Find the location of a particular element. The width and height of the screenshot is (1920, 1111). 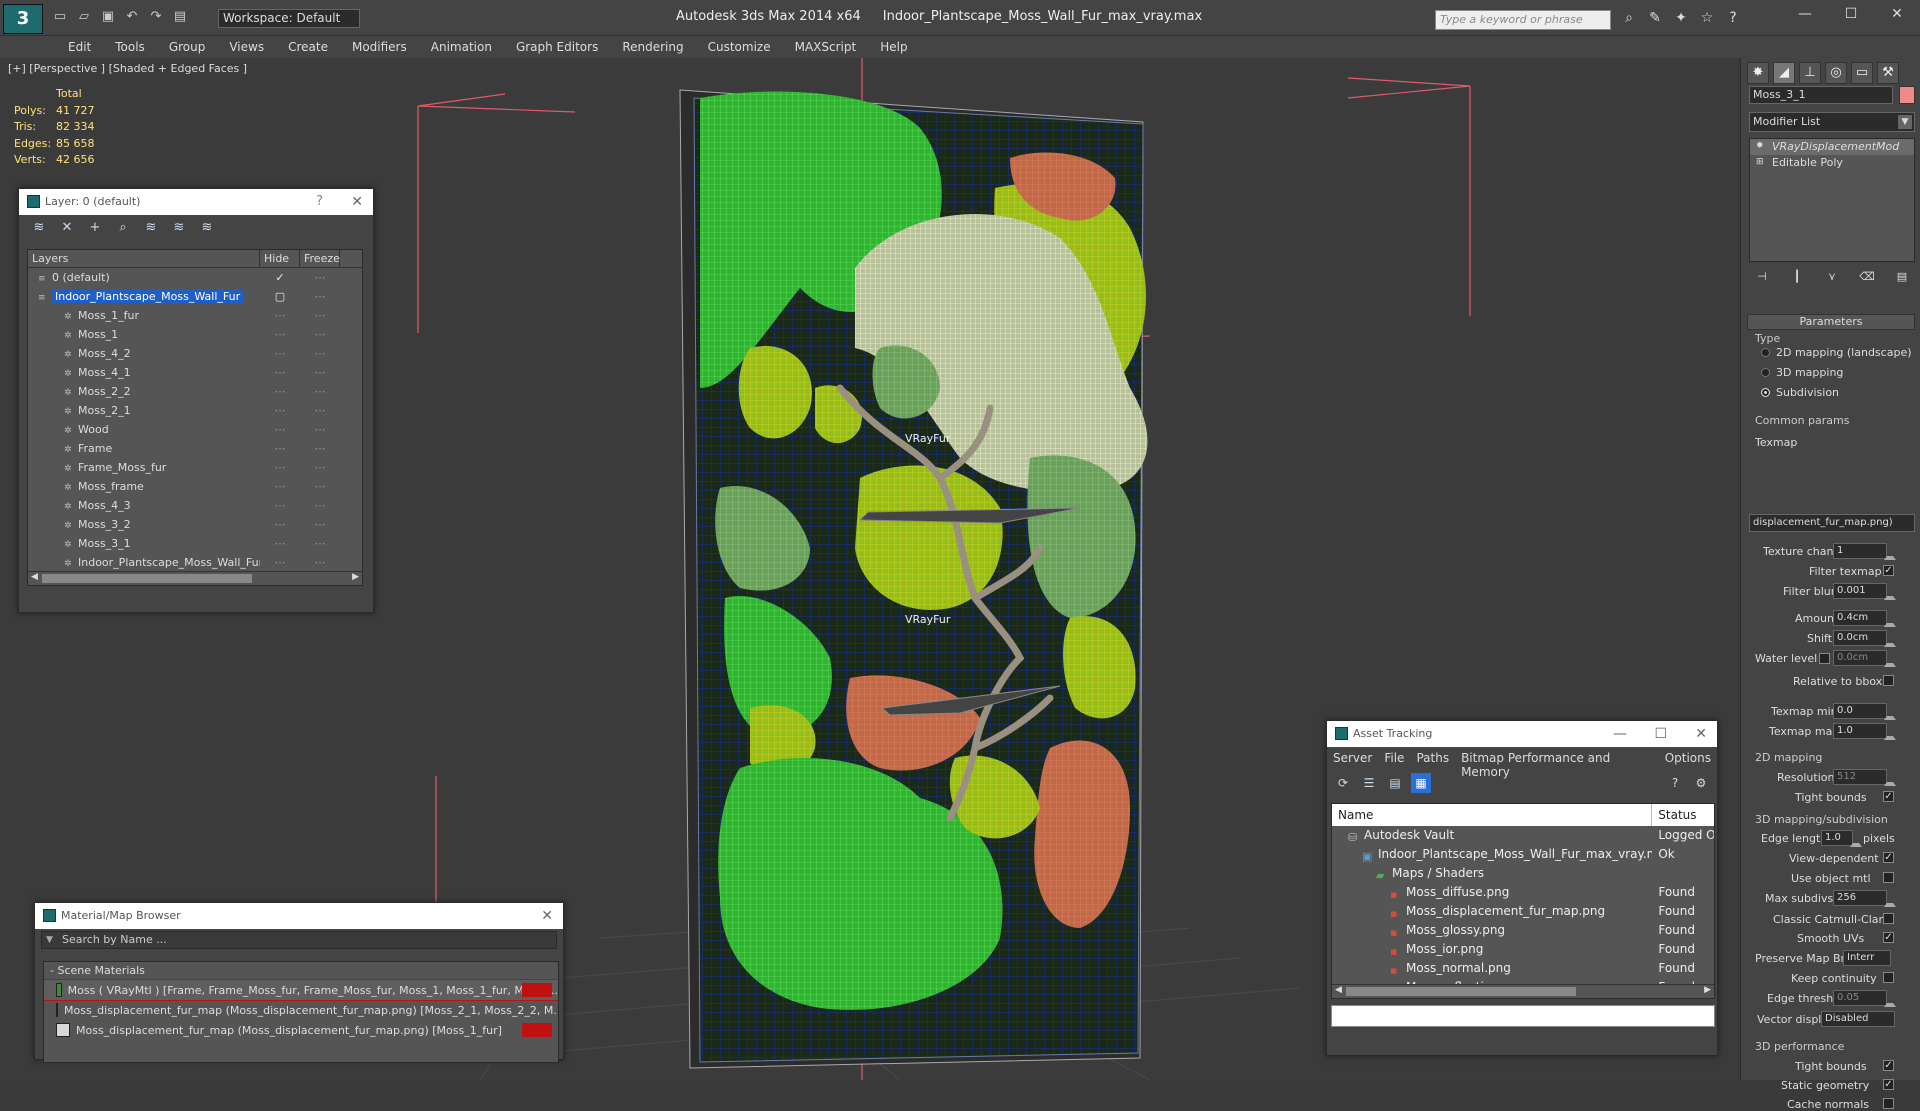

catmull-clark-checkbox is located at coordinates (1888, 918).